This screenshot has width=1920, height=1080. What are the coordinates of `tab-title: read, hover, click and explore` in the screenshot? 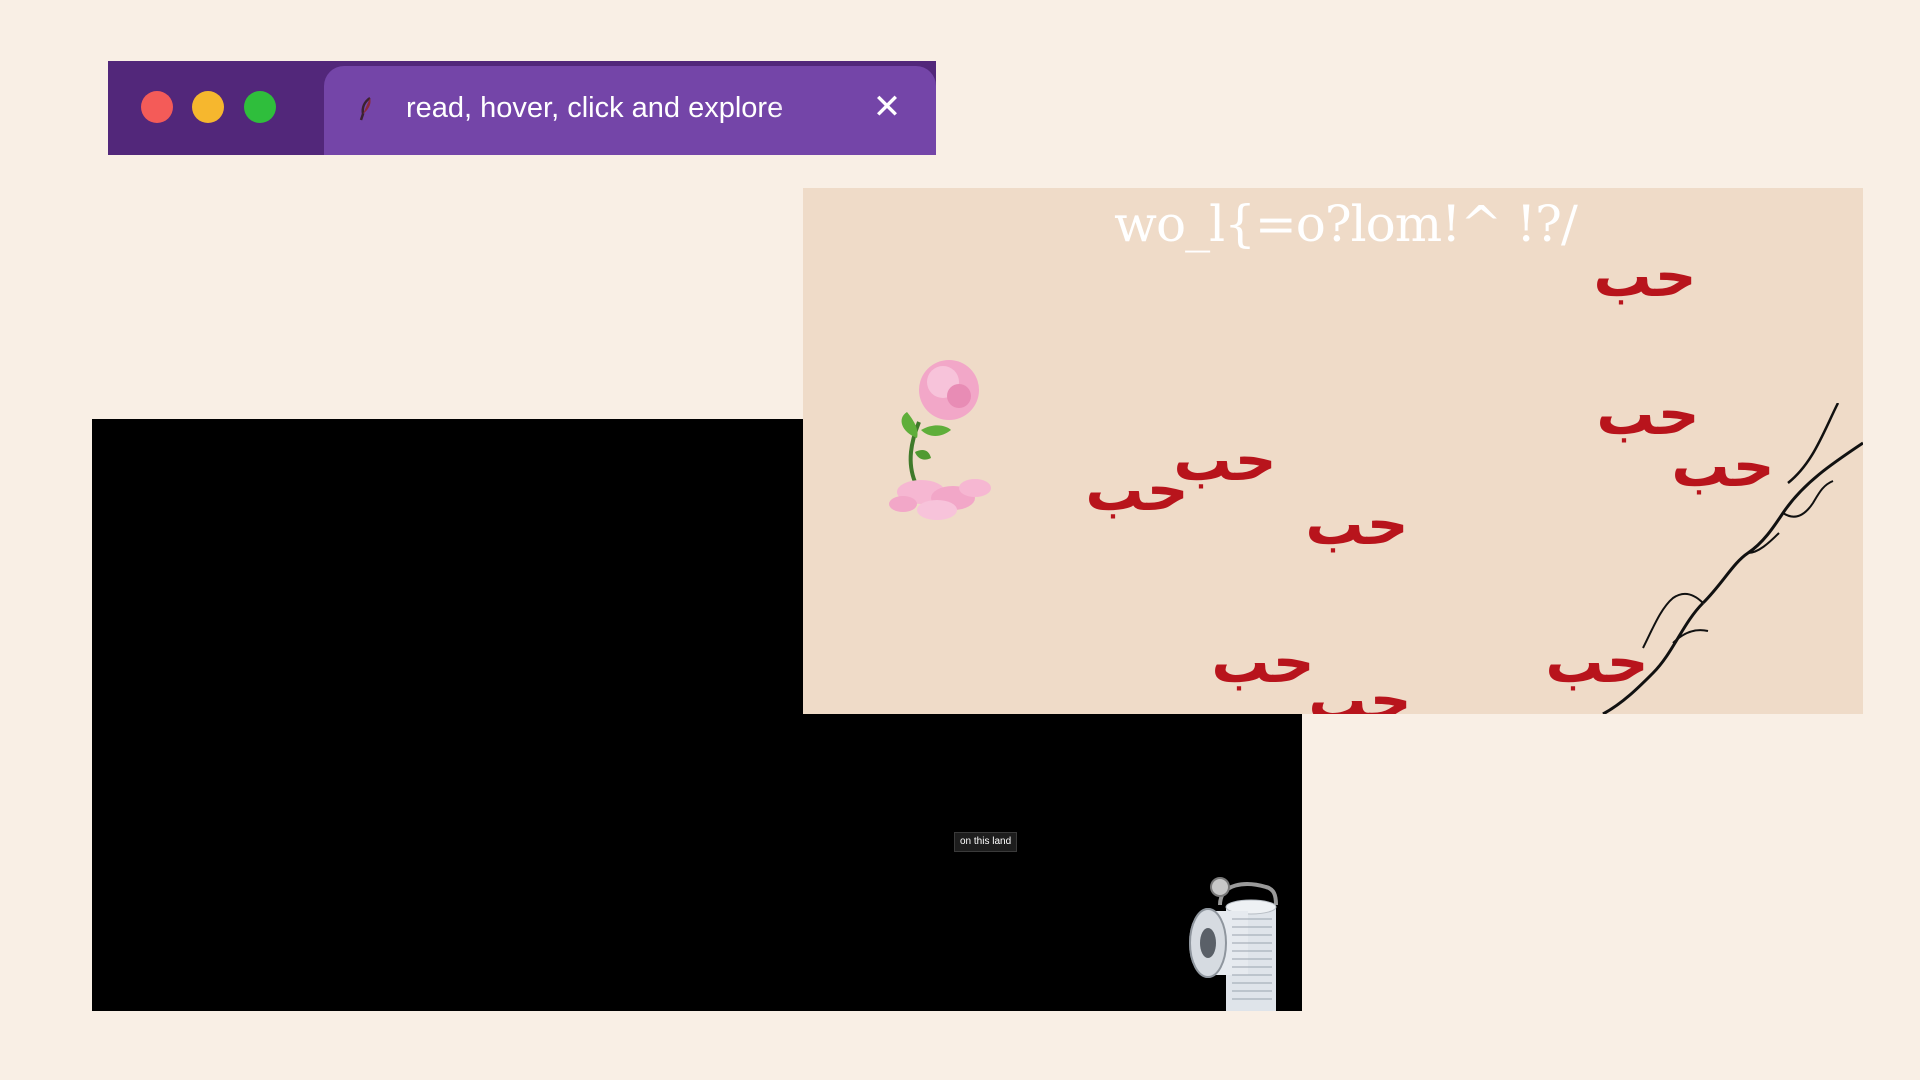 It's located at (595, 108).